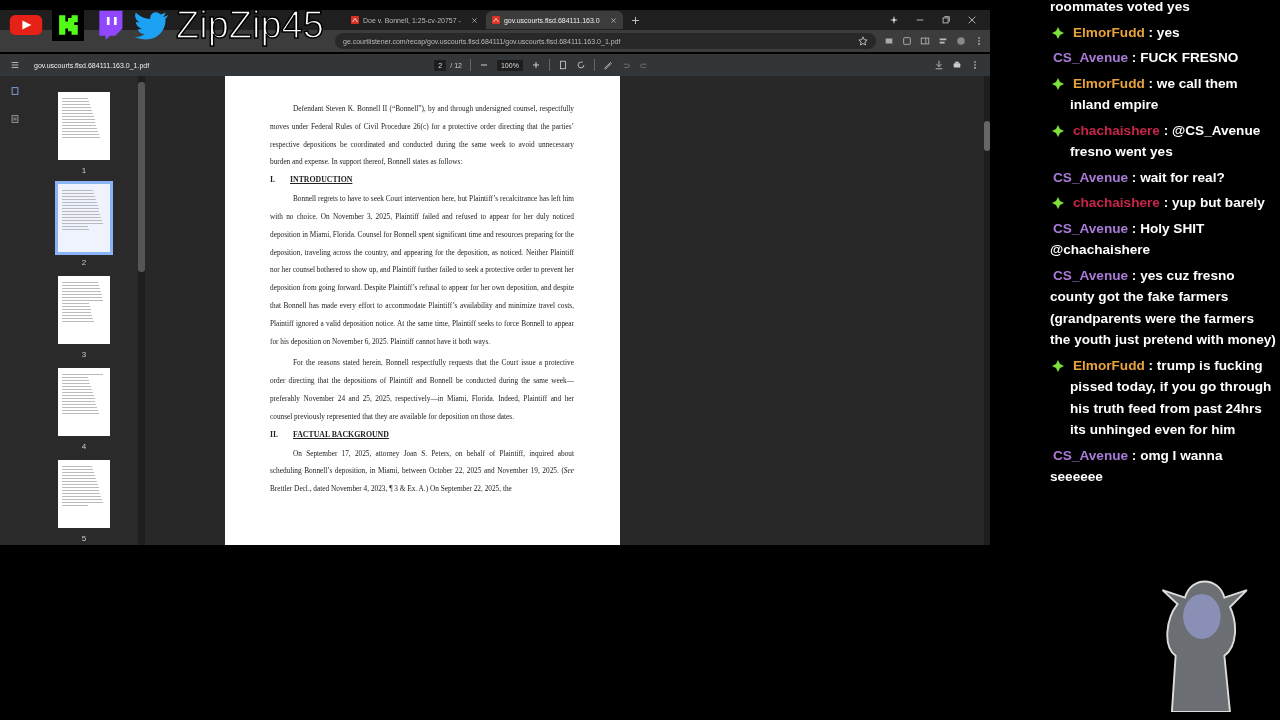  I want to click on new-tab-icon, so click(635, 20).